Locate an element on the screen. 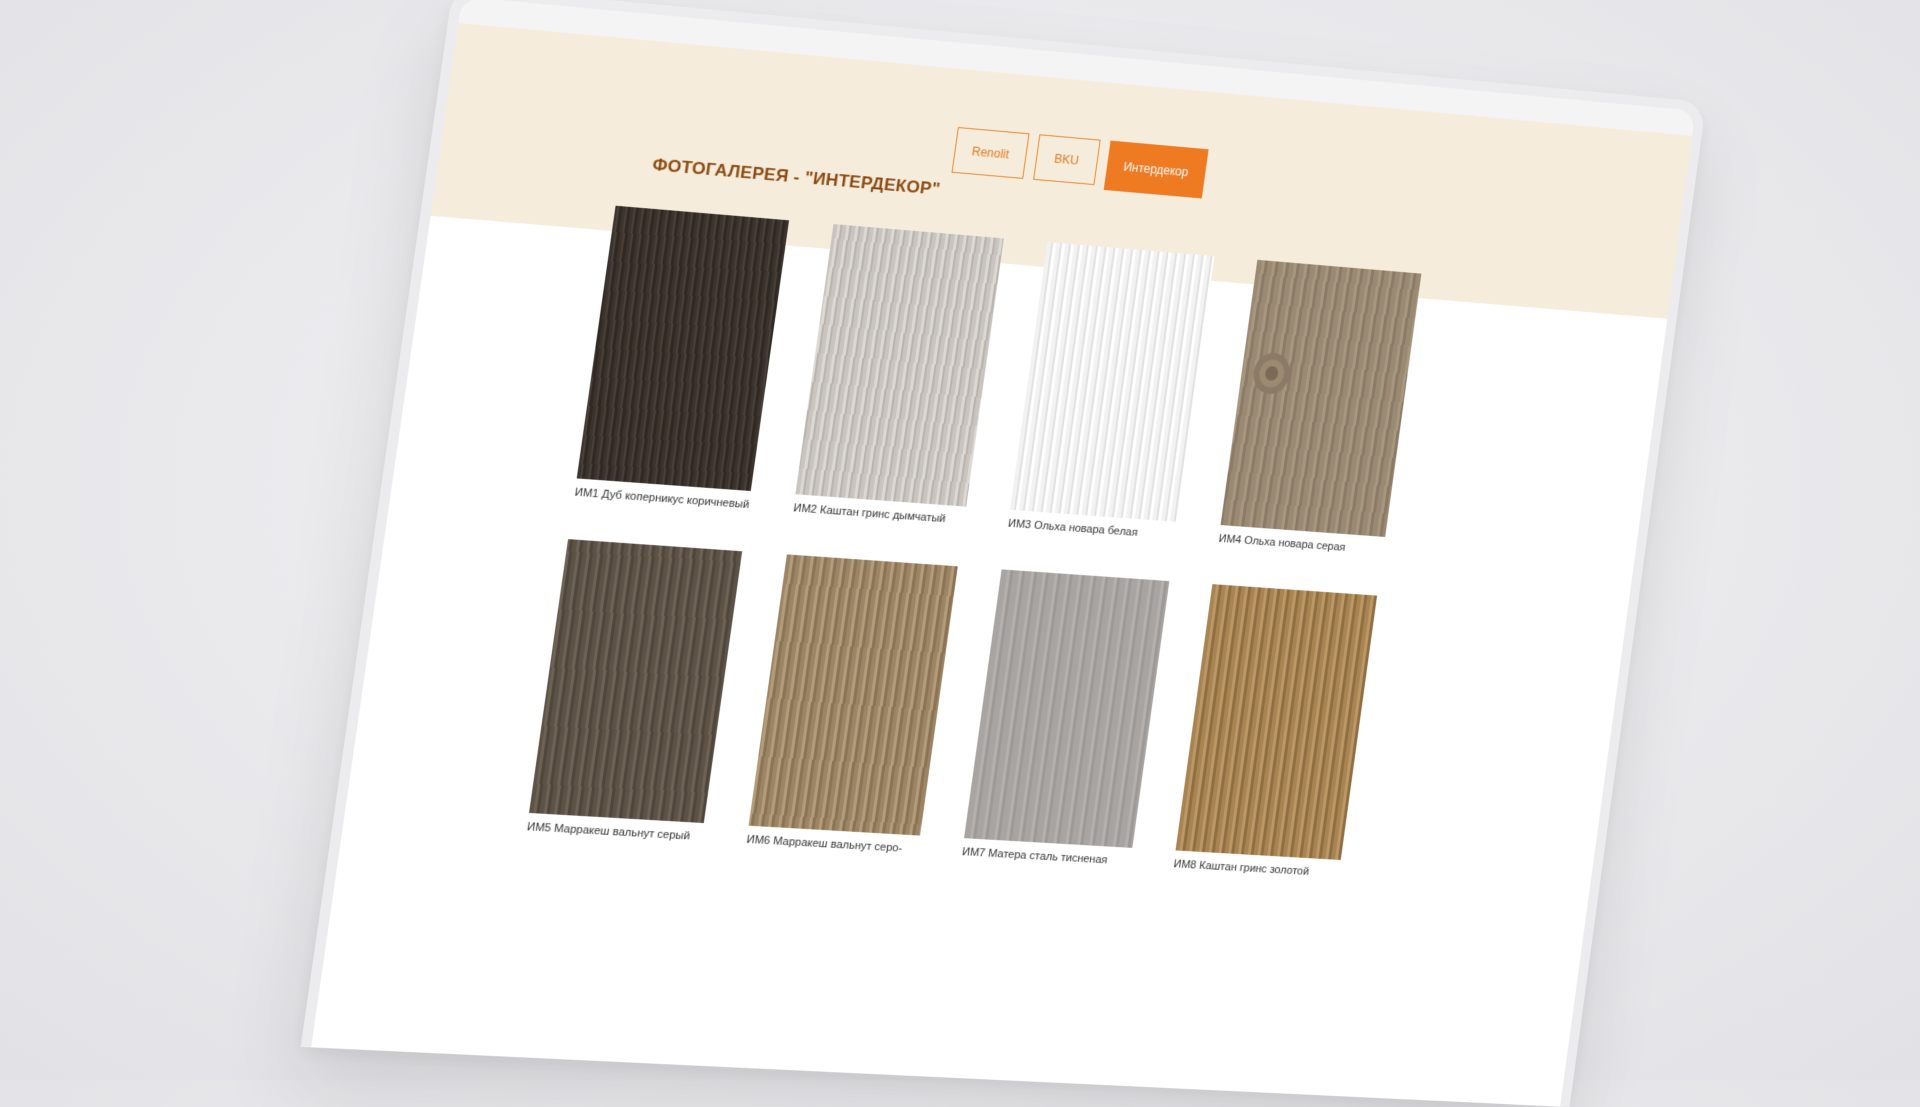 The height and width of the screenshot is (1107, 1920). gallery-item: ИМ1 Дуб коперникус коричневый is located at coordinates (691, 359).